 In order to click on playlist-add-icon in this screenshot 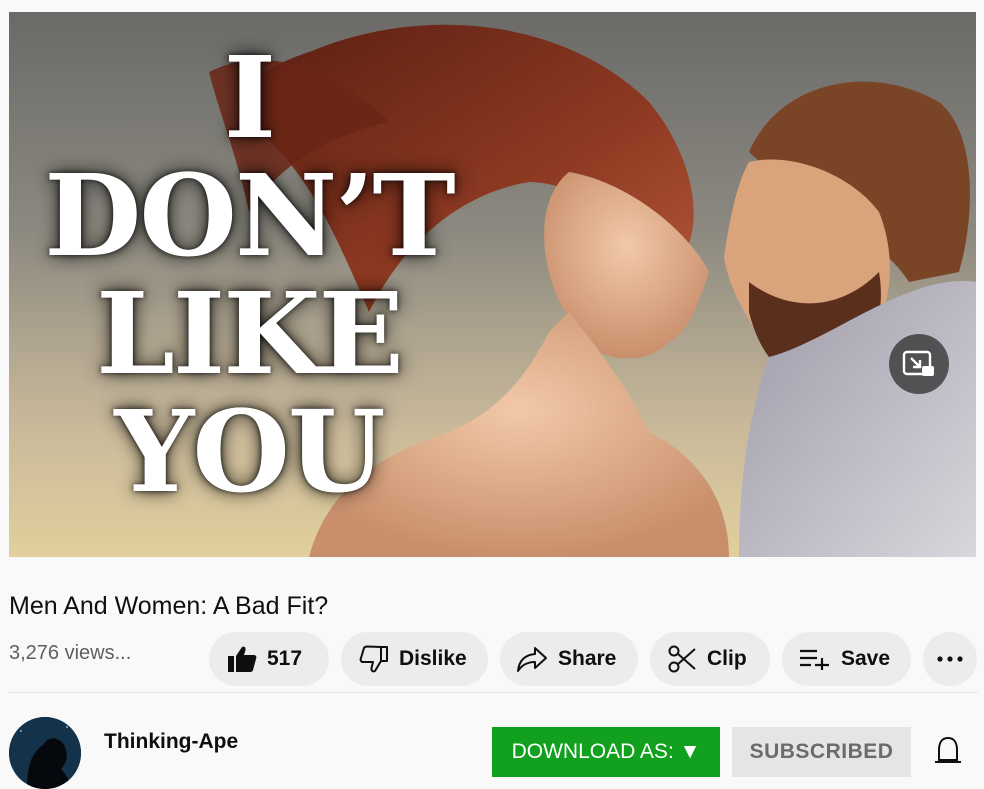, I will do `click(814, 659)`.